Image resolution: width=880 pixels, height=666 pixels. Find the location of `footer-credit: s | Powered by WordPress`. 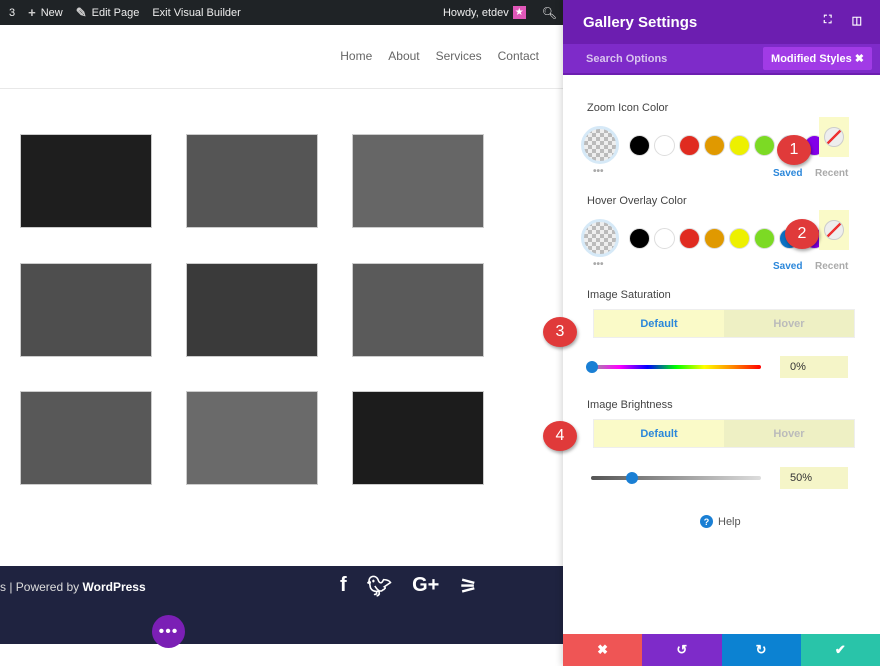

footer-credit: s | Powered by WordPress is located at coordinates (73, 587).